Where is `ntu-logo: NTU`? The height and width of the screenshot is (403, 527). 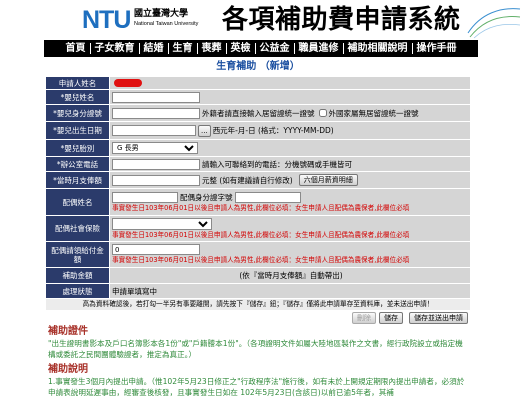 ntu-logo: NTU is located at coordinates (106, 20).